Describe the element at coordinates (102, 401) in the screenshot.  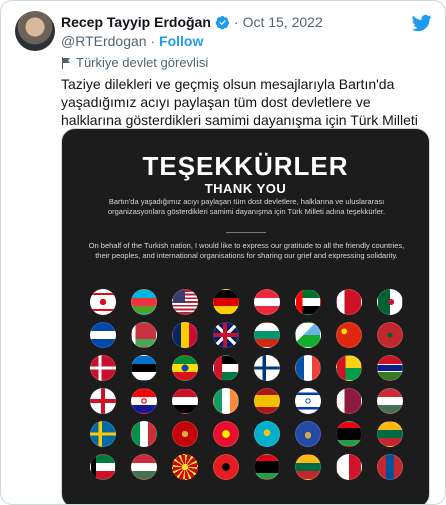
I see `flag-england` at that location.